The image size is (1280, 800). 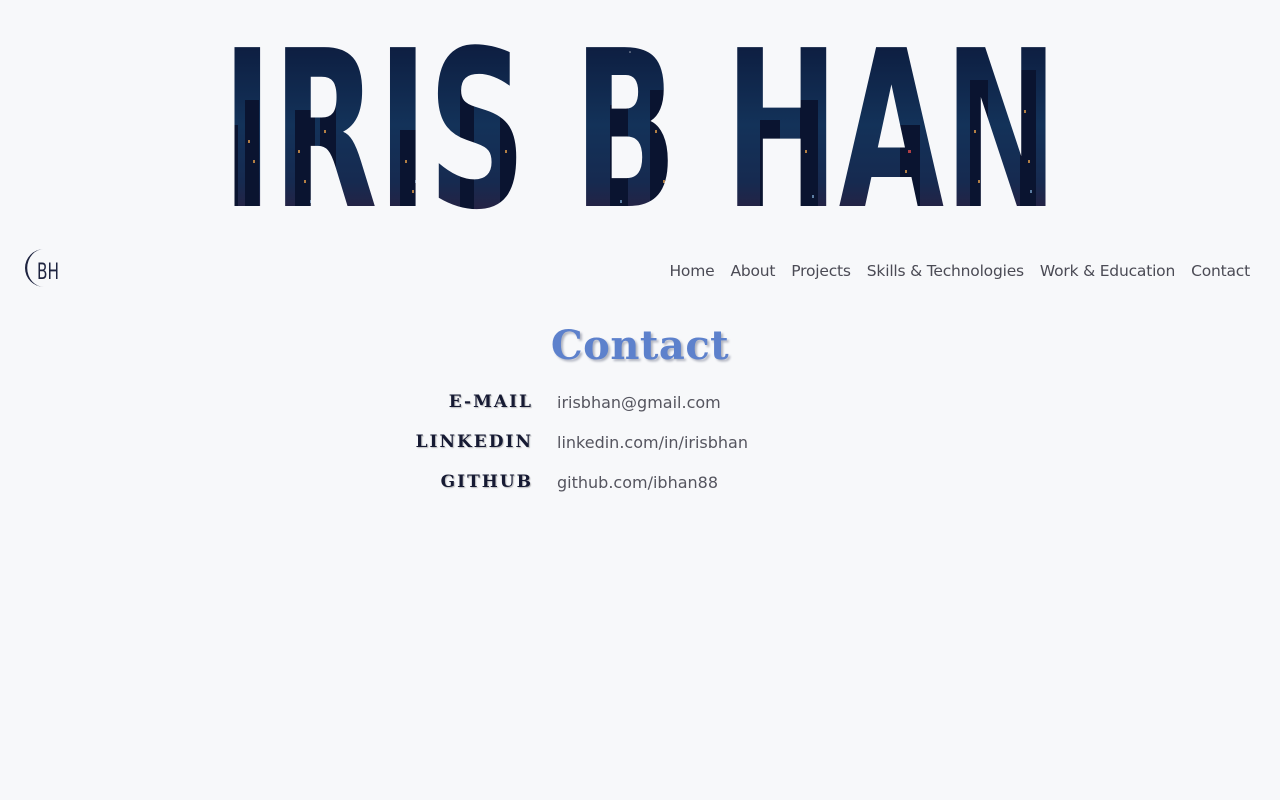 I want to click on nav-link-skills: Skills & Technologies, so click(x=945, y=271).